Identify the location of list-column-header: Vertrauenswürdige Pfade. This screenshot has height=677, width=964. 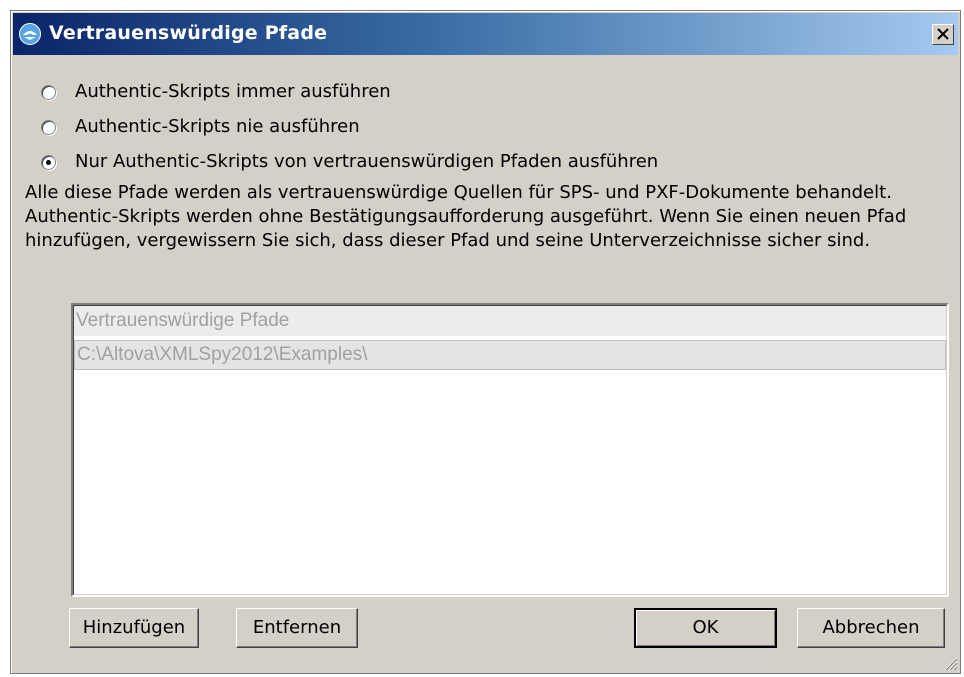
(510, 321).